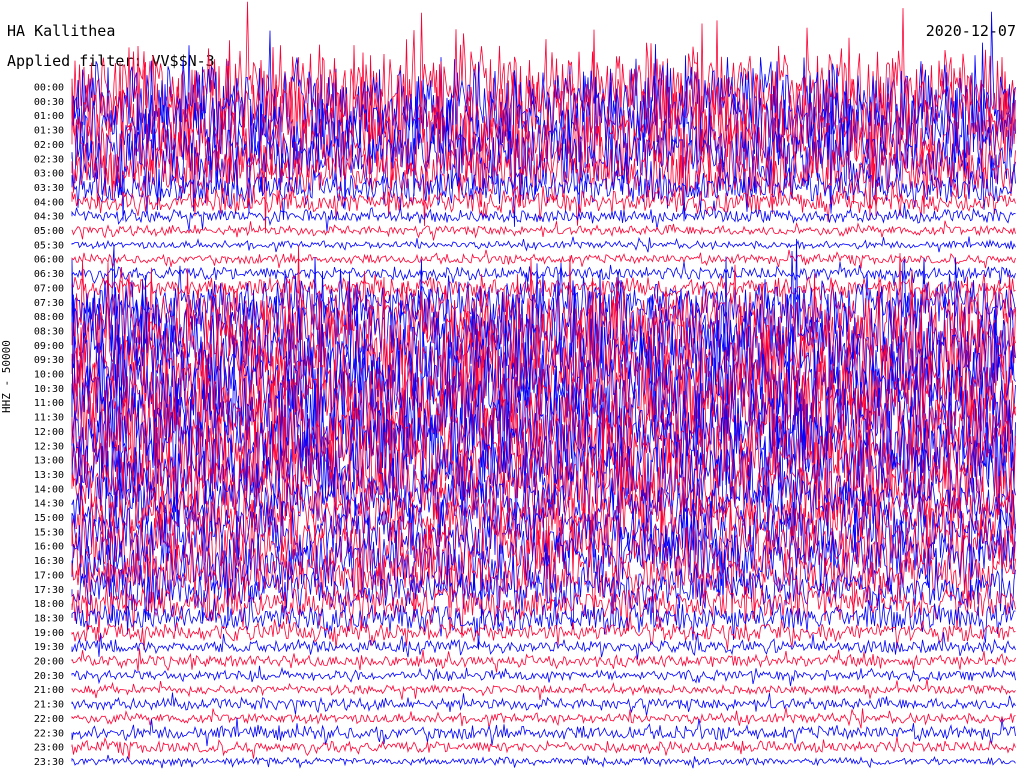 Image resolution: width=1024 pixels, height=780 pixels. Describe the element at coordinates (49, 633) in the screenshot. I see `time-tick-label: 19:00` at that location.